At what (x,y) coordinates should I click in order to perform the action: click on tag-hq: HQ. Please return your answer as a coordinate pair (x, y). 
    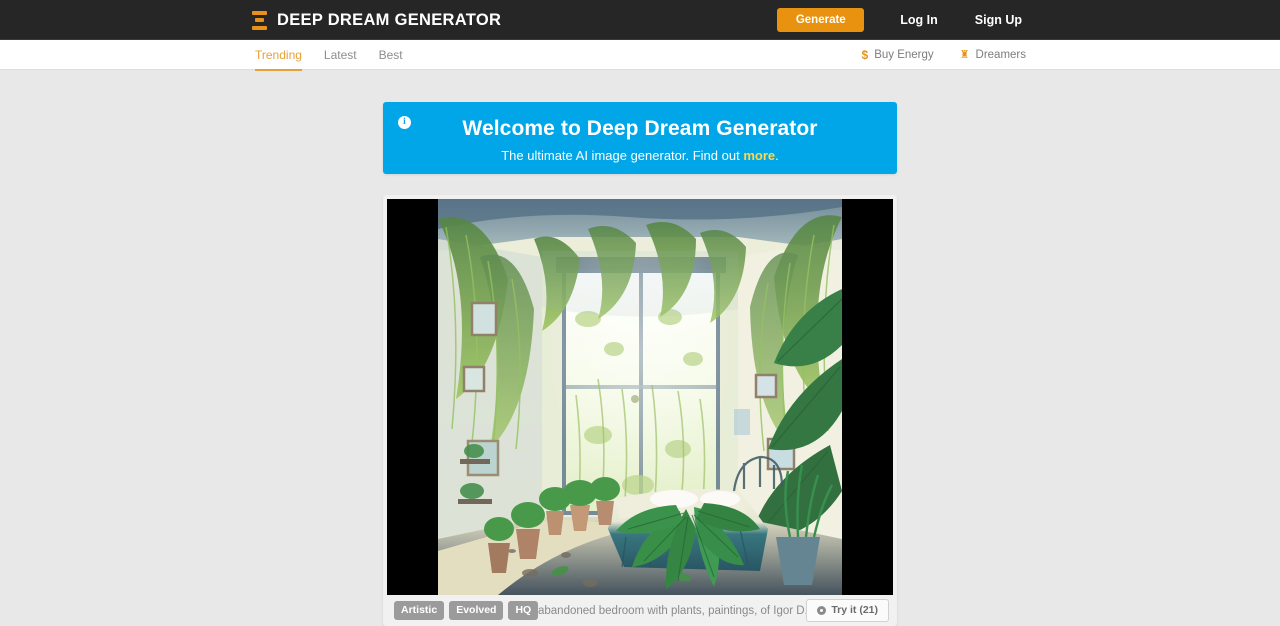
    Looking at the image, I should click on (523, 610).